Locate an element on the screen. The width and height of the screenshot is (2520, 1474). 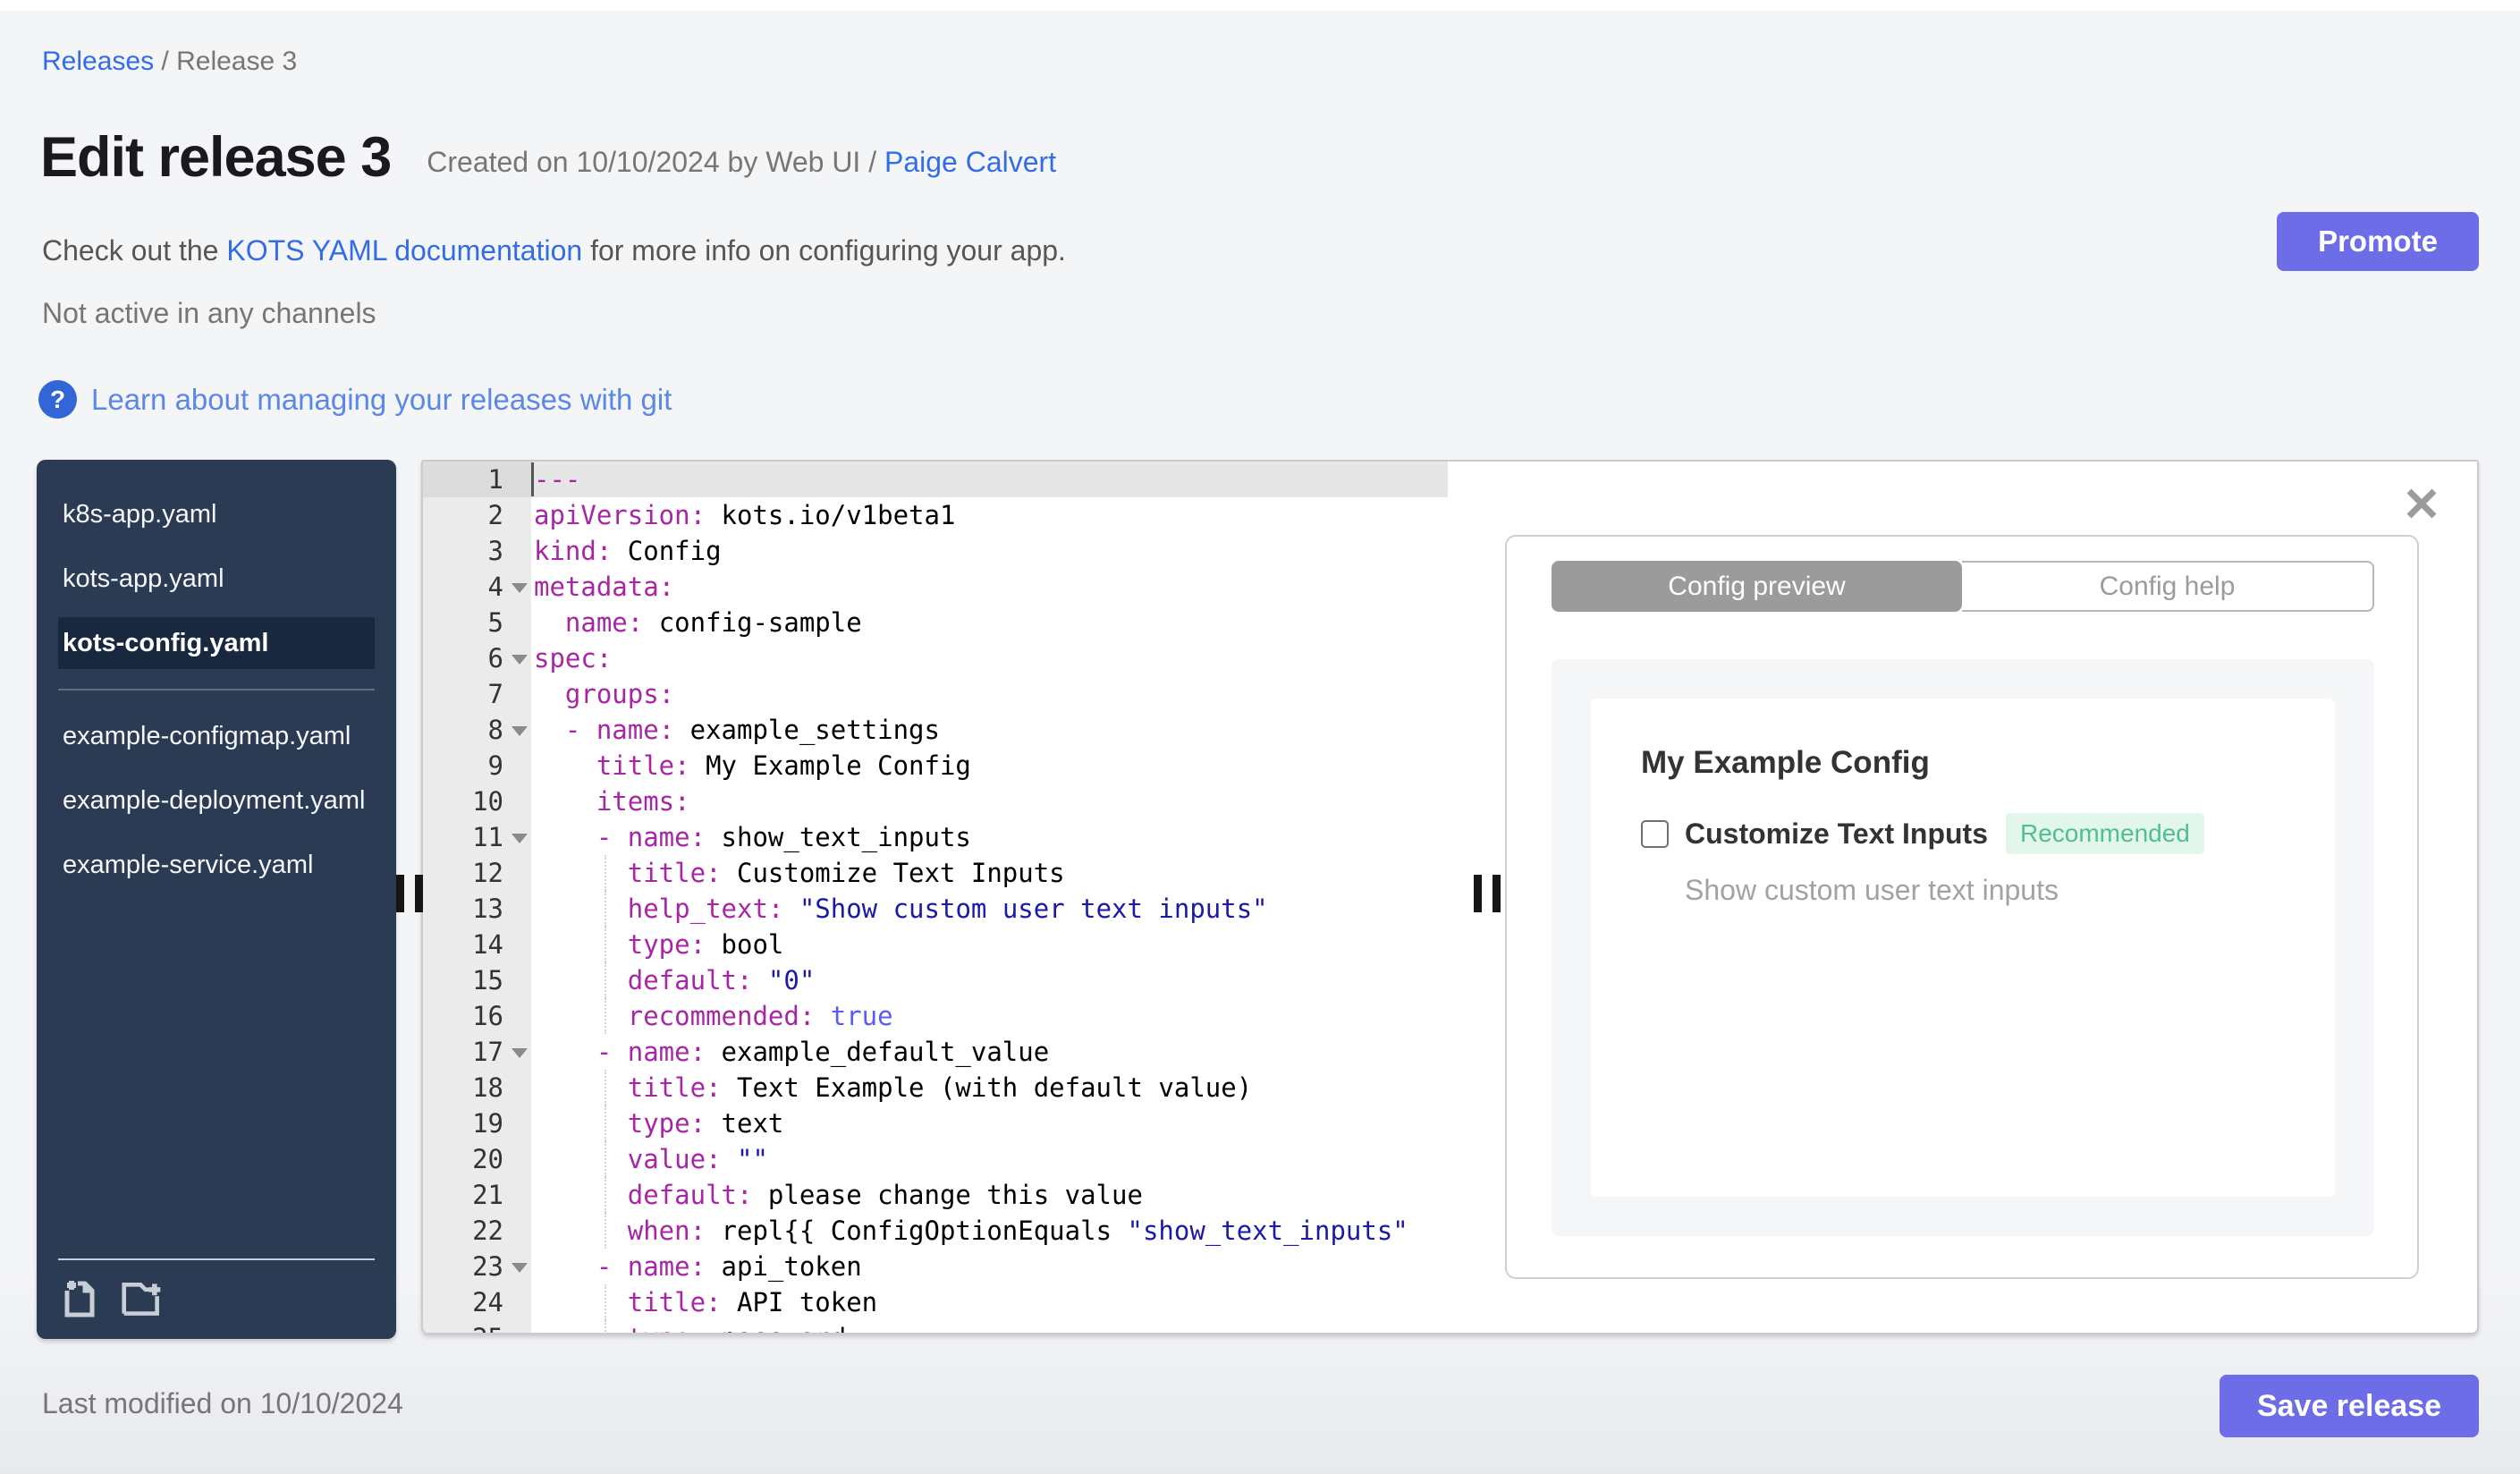
gutter-row-25: 25 is located at coordinates (477, 1326).